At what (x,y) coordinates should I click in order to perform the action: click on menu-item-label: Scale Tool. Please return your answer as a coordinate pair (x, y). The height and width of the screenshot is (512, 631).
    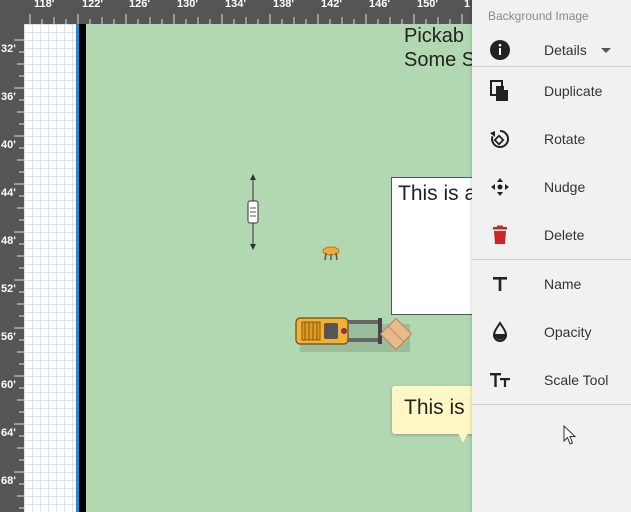
    Looking at the image, I should click on (576, 380).